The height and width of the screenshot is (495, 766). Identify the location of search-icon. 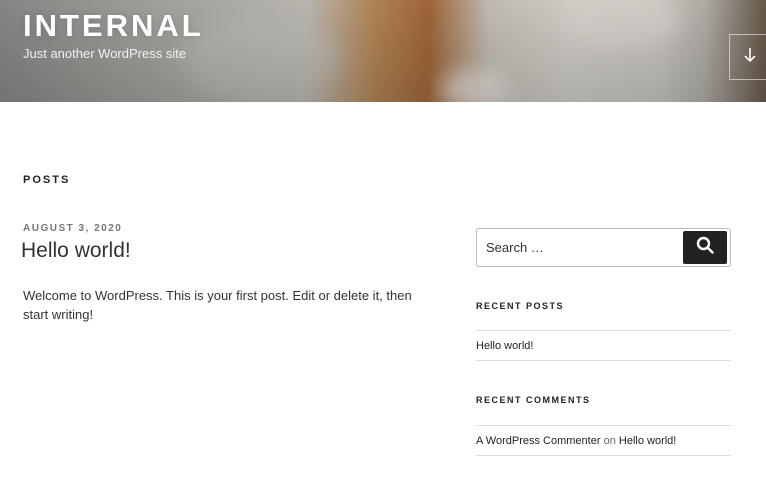
(705, 247).